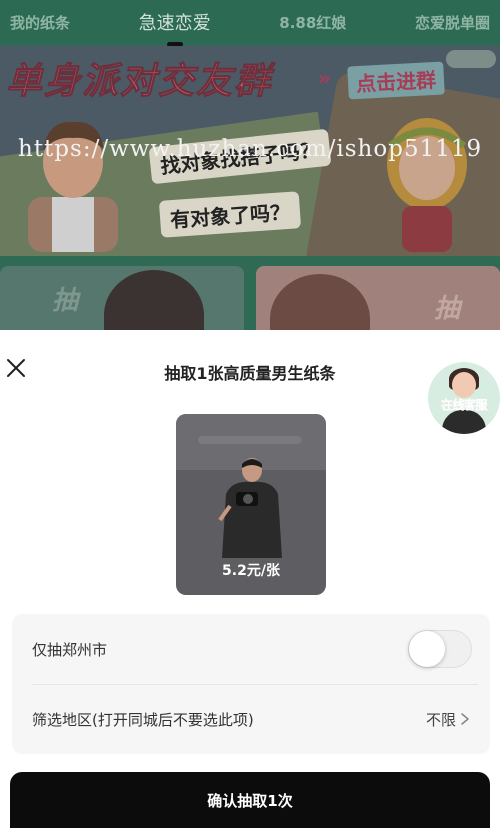  Describe the element at coordinates (464, 385) in the screenshot. I see `avatar-face` at that location.